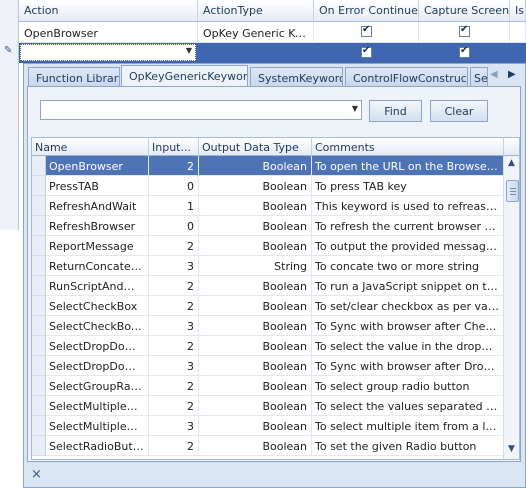 Image resolution: width=526 pixels, height=488 pixels. I want to click on vertical-scrollbar: ▲ ▼, so click(511, 307).